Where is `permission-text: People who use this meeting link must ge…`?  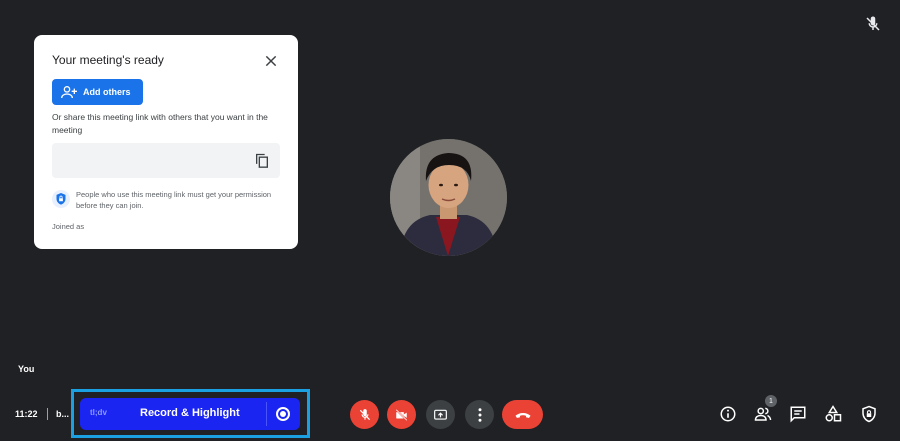 permission-text: People who use this meeting link must ge… is located at coordinates (174, 200).